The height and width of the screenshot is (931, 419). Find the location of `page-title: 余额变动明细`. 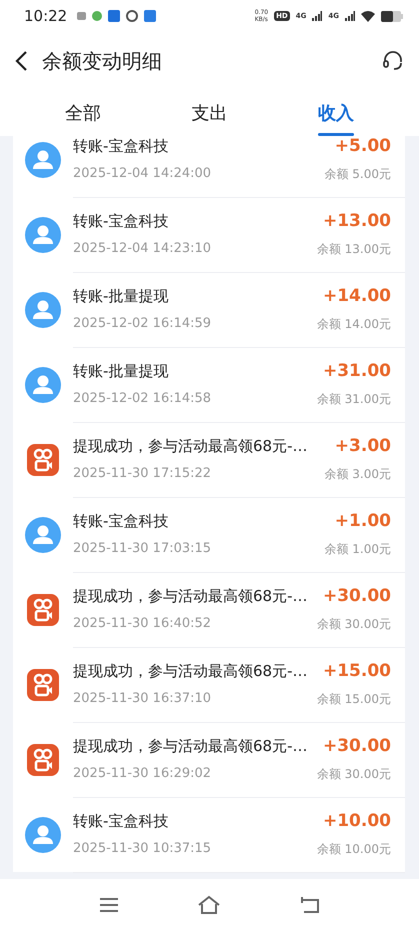

page-title: 余额变动明细 is located at coordinates (102, 61).